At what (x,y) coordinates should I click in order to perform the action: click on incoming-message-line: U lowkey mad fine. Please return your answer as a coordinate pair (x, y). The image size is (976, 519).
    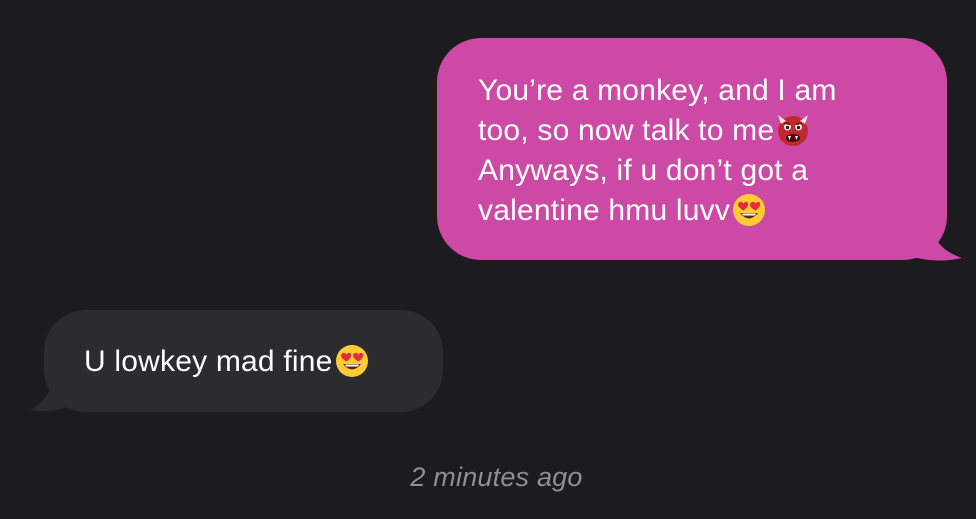
    Looking at the image, I should click on (253, 362).